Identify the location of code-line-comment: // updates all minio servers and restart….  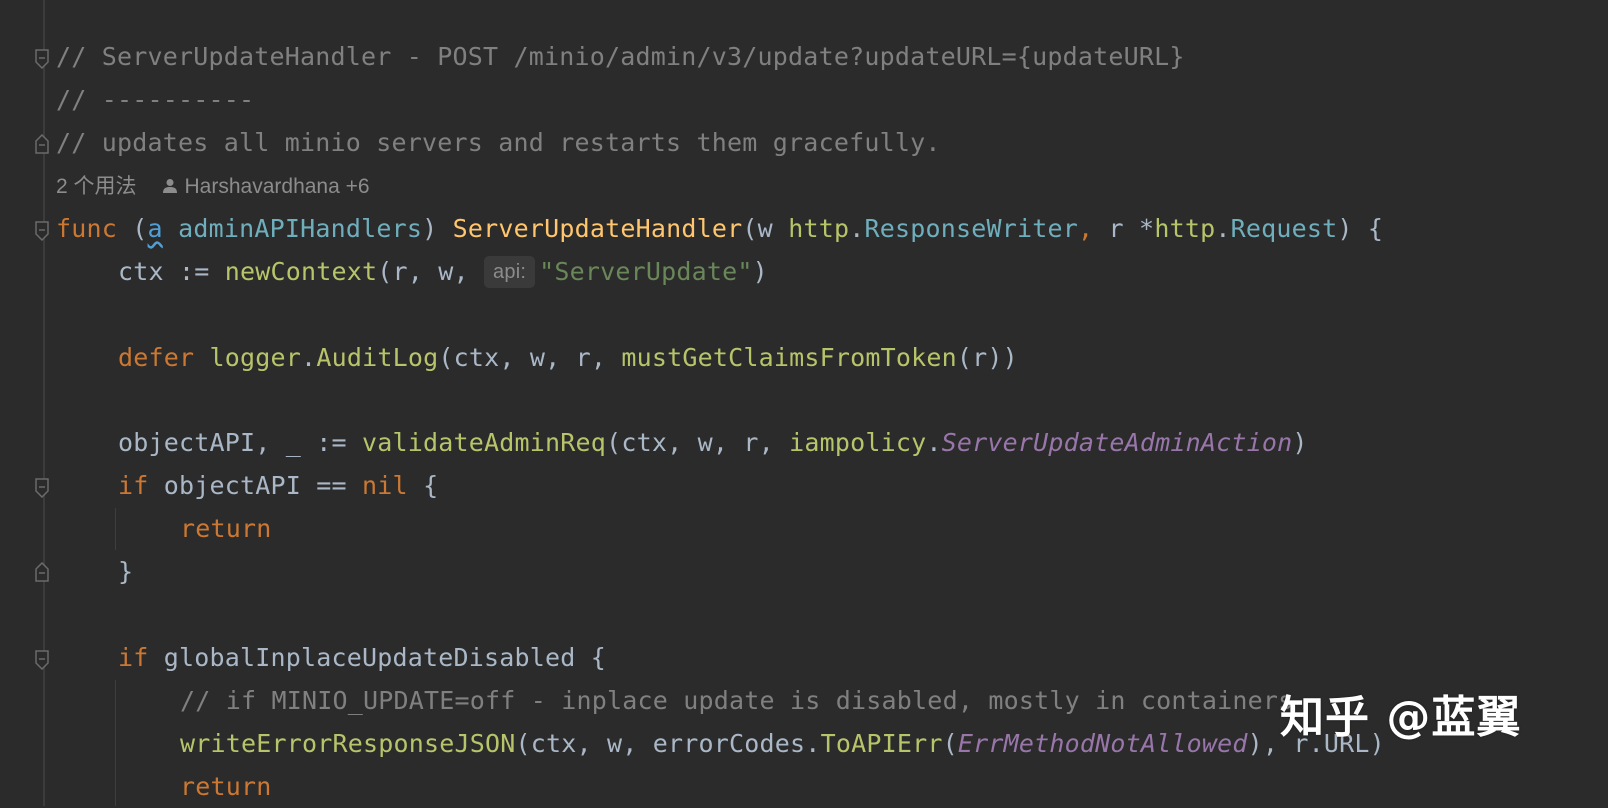
(498, 142).